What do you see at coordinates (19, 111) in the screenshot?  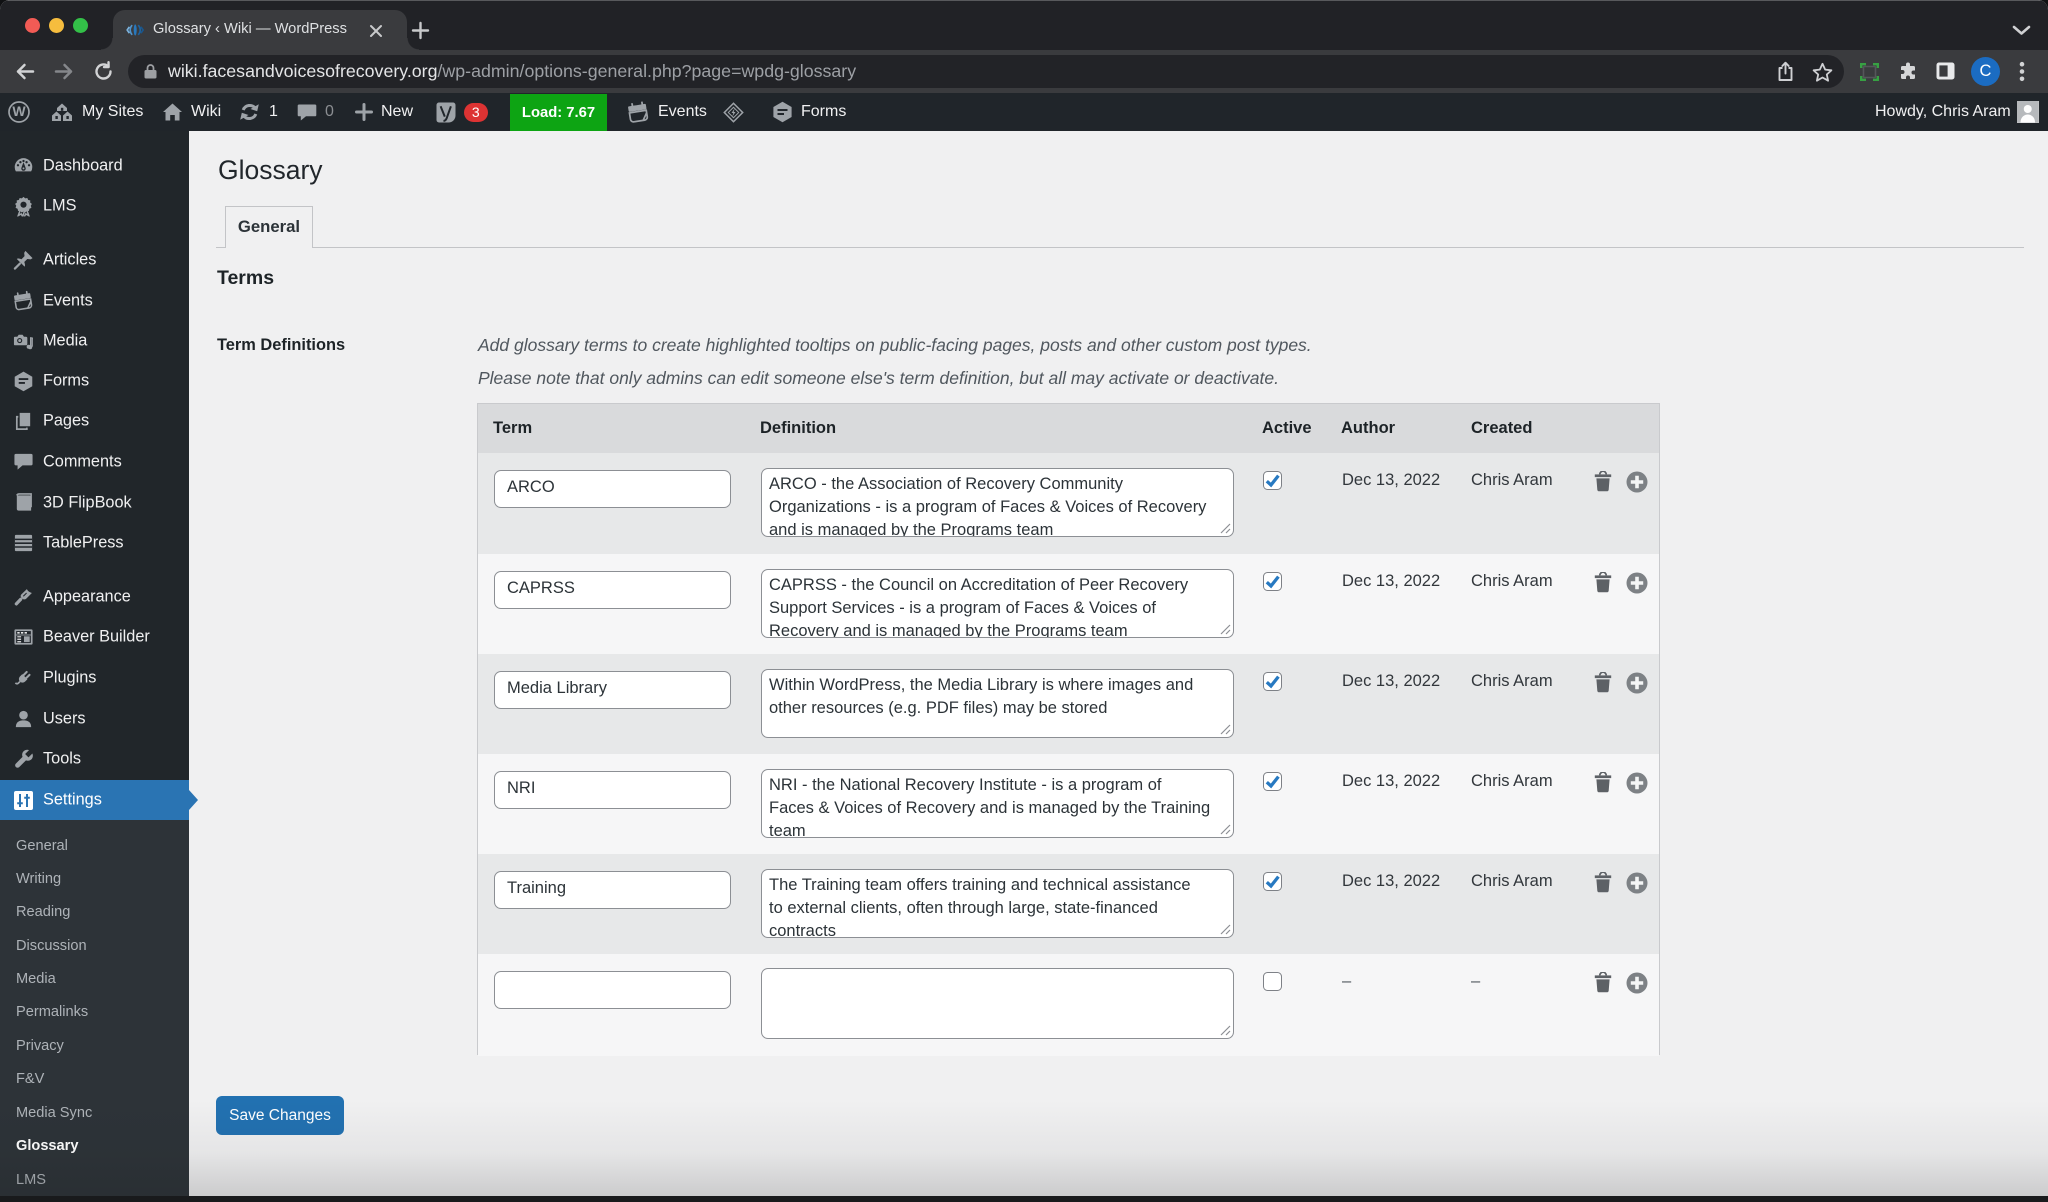 I see `svg-text: W` at bounding box center [19, 111].